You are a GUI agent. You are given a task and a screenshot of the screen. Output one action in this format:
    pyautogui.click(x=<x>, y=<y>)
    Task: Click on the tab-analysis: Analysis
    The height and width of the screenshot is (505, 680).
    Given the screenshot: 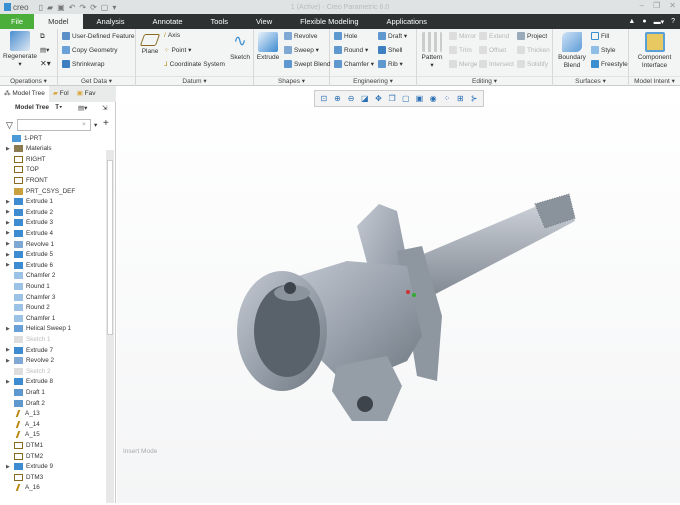 What is the action you would take?
    pyautogui.click(x=111, y=21)
    